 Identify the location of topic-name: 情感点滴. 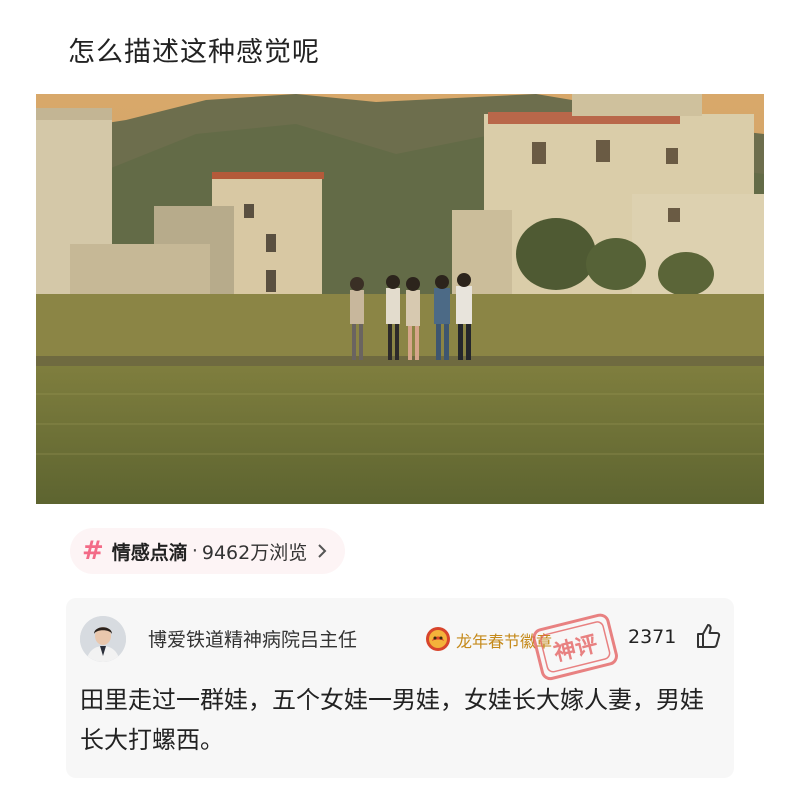
(149, 552).